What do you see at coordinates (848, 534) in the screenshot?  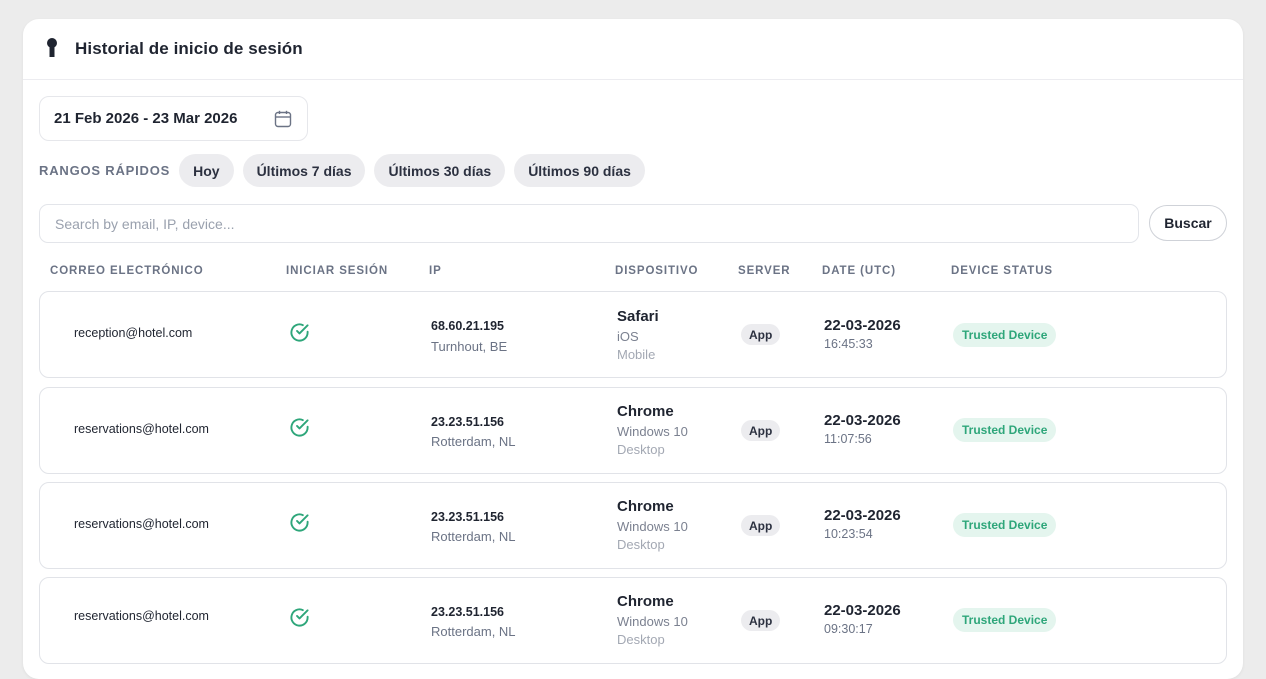 I see `row-time: 10:23:54` at bounding box center [848, 534].